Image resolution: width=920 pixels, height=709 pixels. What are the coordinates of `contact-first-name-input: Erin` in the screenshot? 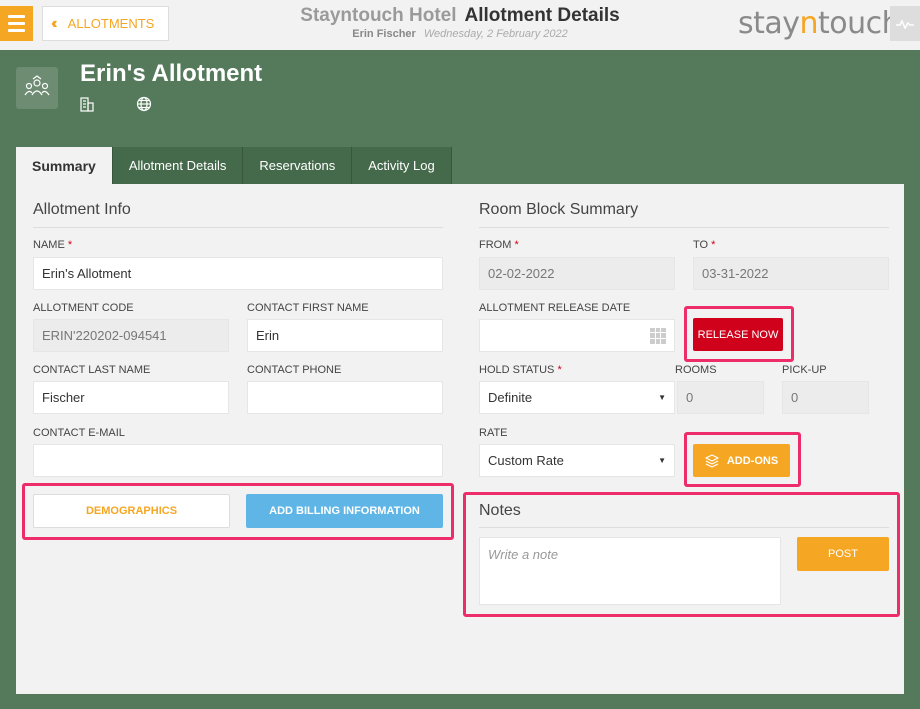 It's located at (345, 335).